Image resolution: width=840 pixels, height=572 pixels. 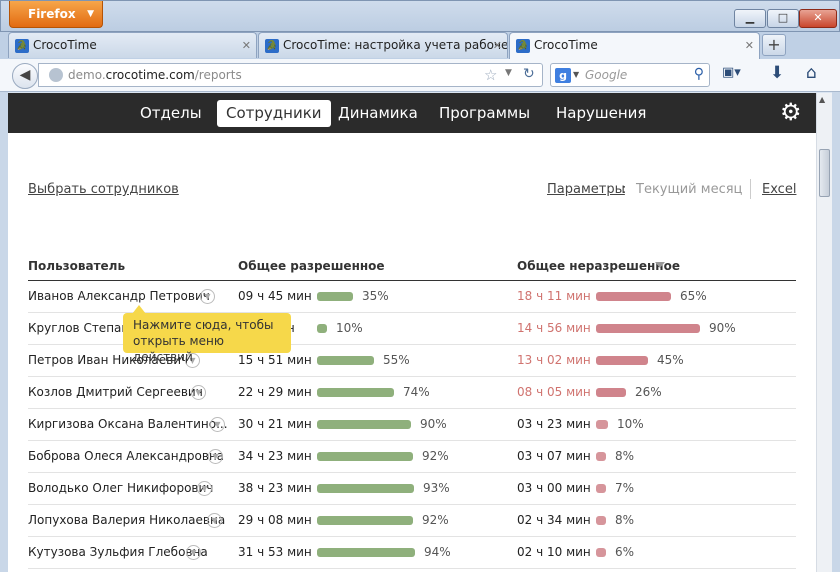 What do you see at coordinates (435, 520) in the screenshot?
I see `allowed-percent: 92%` at bounding box center [435, 520].